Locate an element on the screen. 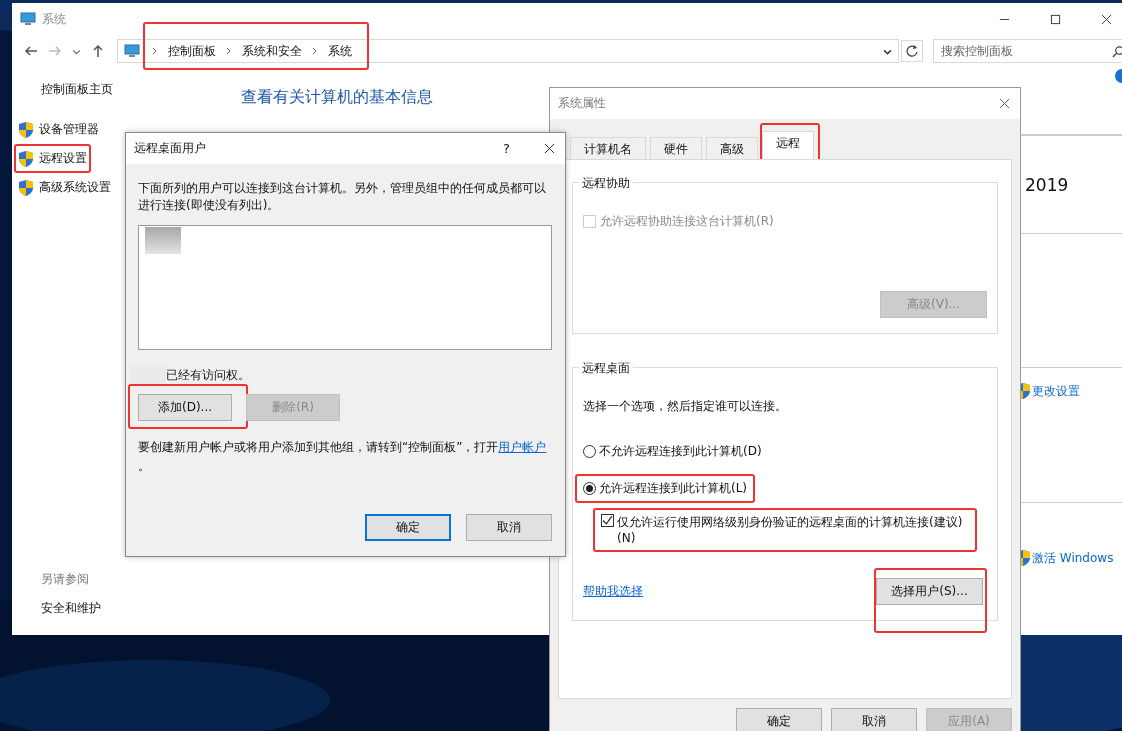 The height and width of the screenshot is (731, 1122). description-text: 下面所列的用户可以连接到这台计算机。另外，管理员组中的任何成员都可以进行连接(即使没有列出)。 is located at coordinates (342, 197).